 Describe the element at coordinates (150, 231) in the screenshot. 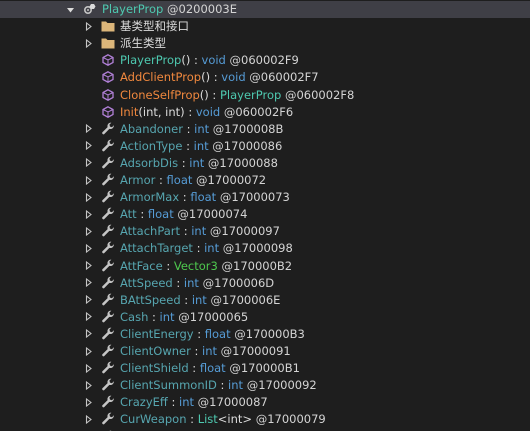

I see `property-name: AttachPart` at that location.